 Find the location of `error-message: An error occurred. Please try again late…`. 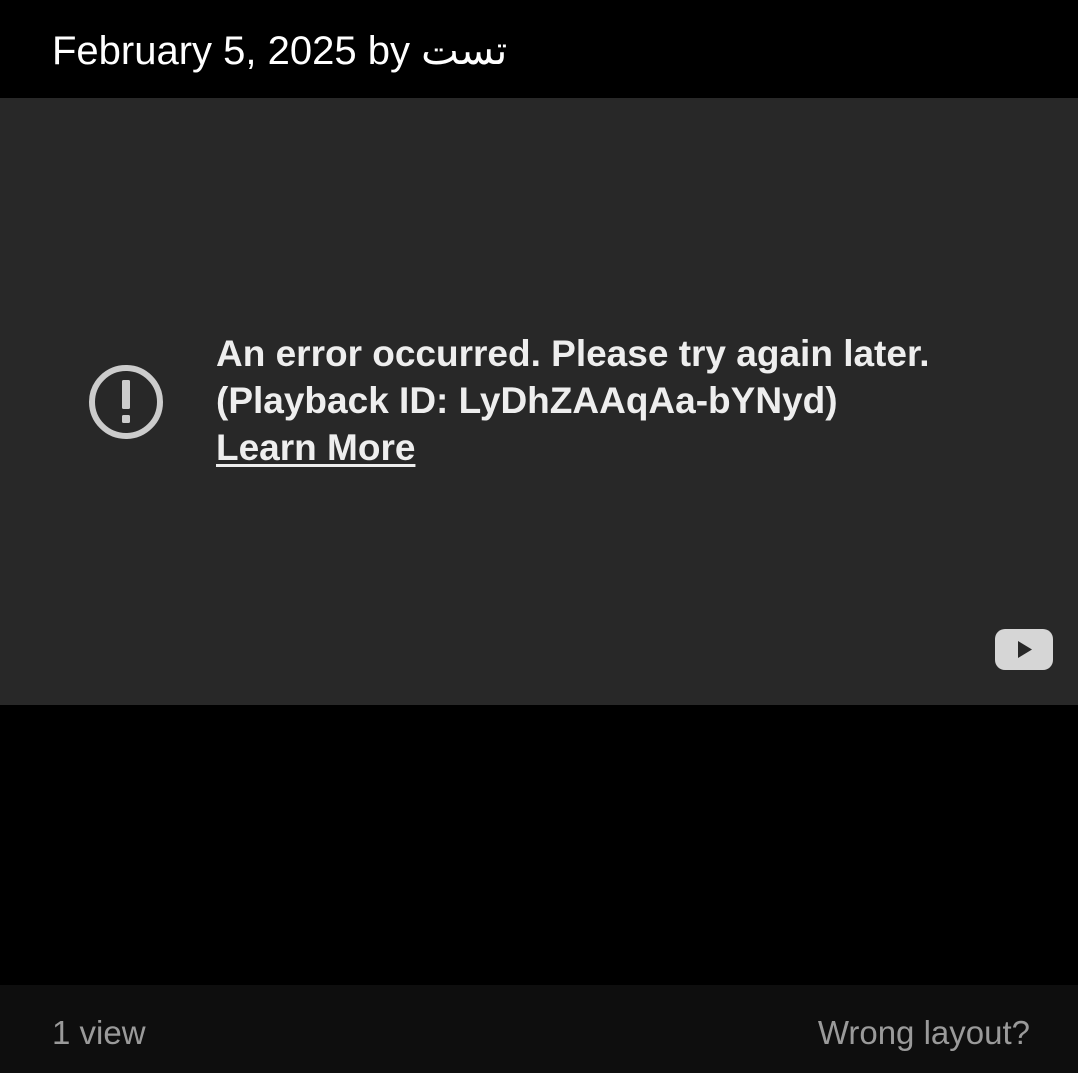

error-message: An error occurred. Please try again late… is located at coordinates (573, 353).